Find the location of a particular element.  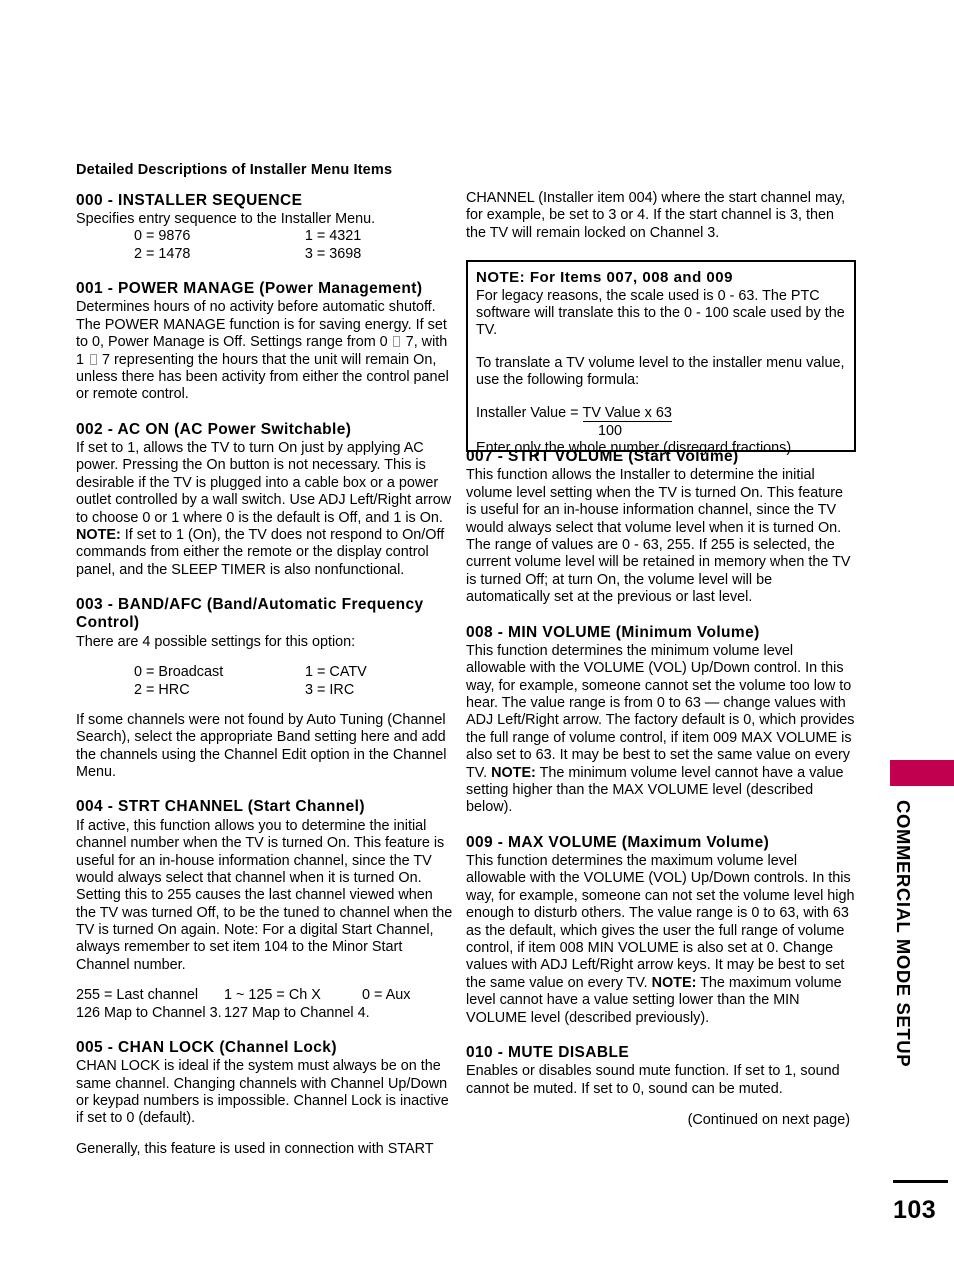

note-box-heading: NOTE: For Items 007, 008 and 009 is located at coordinates (604, 277).